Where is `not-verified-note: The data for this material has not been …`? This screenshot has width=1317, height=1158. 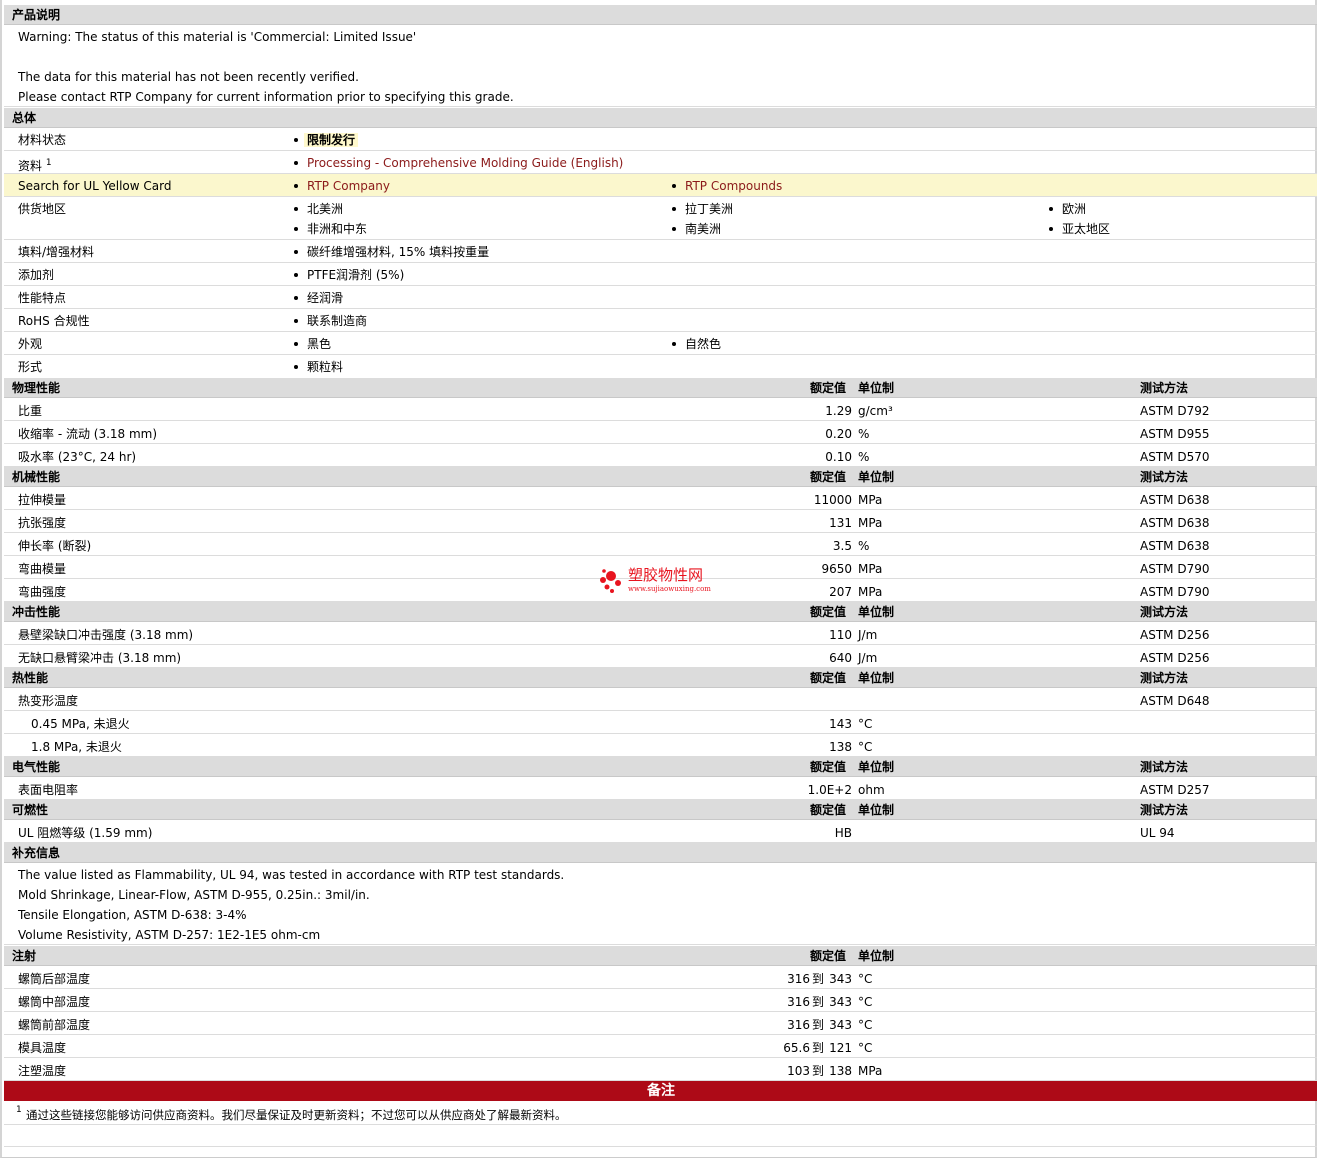
not-verified-note: The data for this material has not been … is located at coordinates (188, 77).